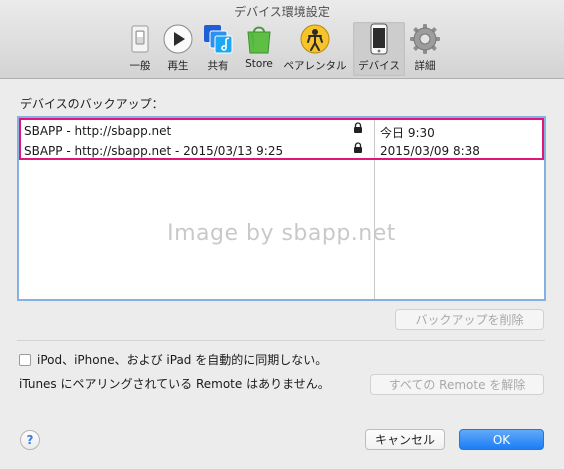 Image resolution: width=564 pixels, height=469 pixels. I want to click on sharing-icon, so click(218, 39).